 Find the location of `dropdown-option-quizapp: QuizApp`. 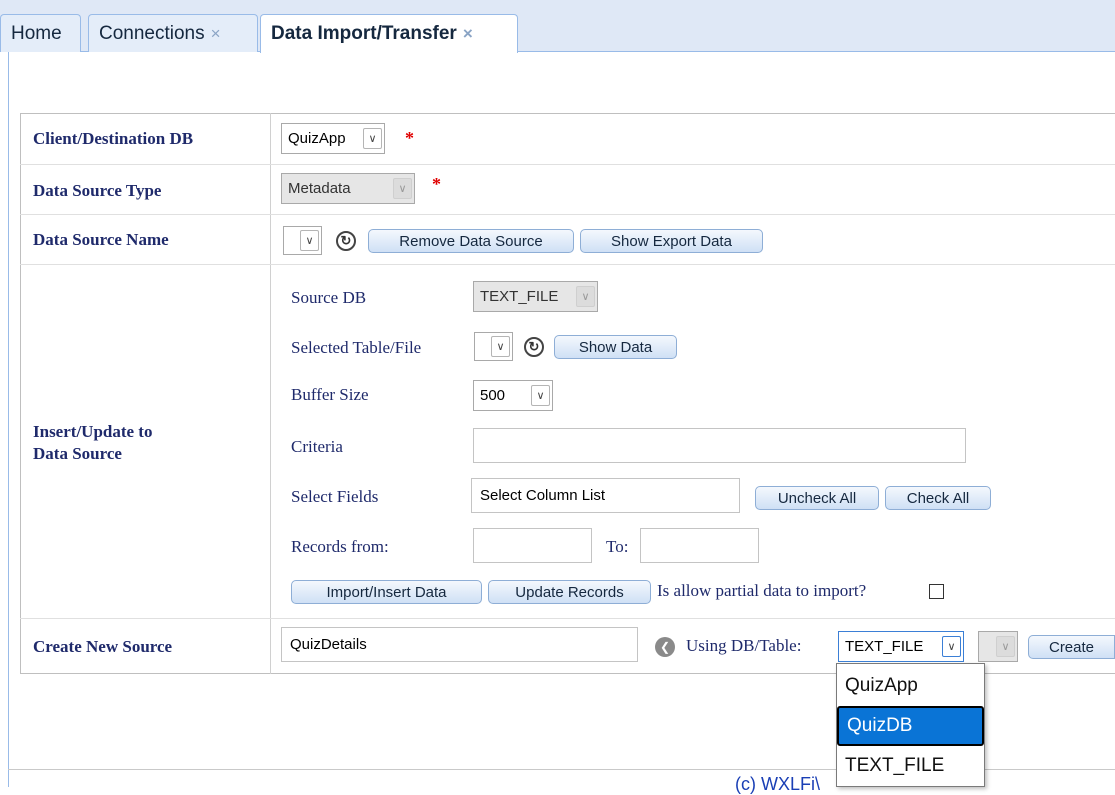

dropdown-option-quizapp: QuizApp is located at coordinates (910, 686).